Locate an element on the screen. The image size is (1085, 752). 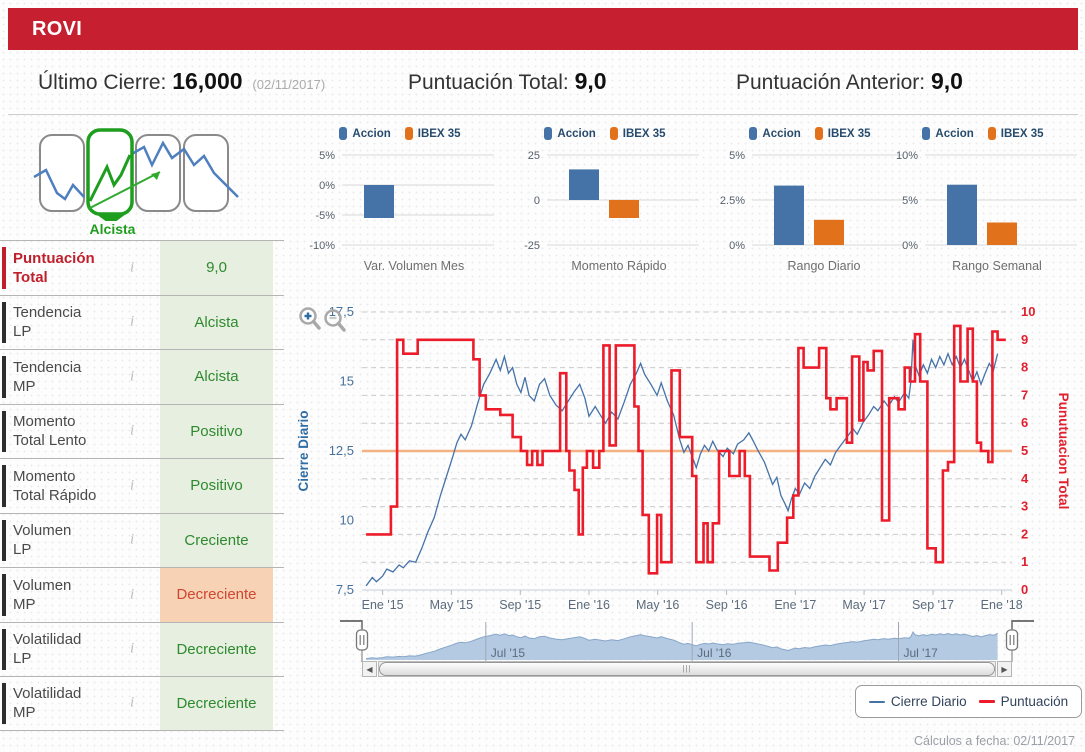
chart-scrollbar: ◀ ||| ▶ is located at coordinates (687, 669).